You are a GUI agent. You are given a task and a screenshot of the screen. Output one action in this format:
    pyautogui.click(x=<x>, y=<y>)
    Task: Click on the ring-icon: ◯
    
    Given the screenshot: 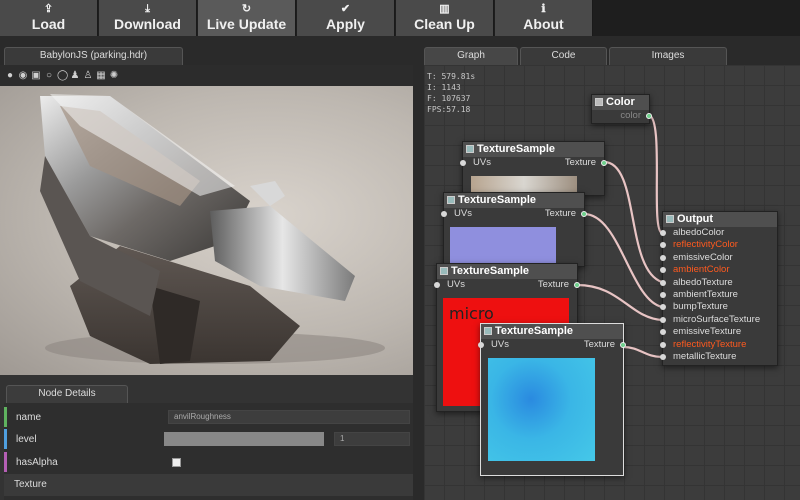 What is the action you would take?
    pyautogui.click(x=62, y=75)
    